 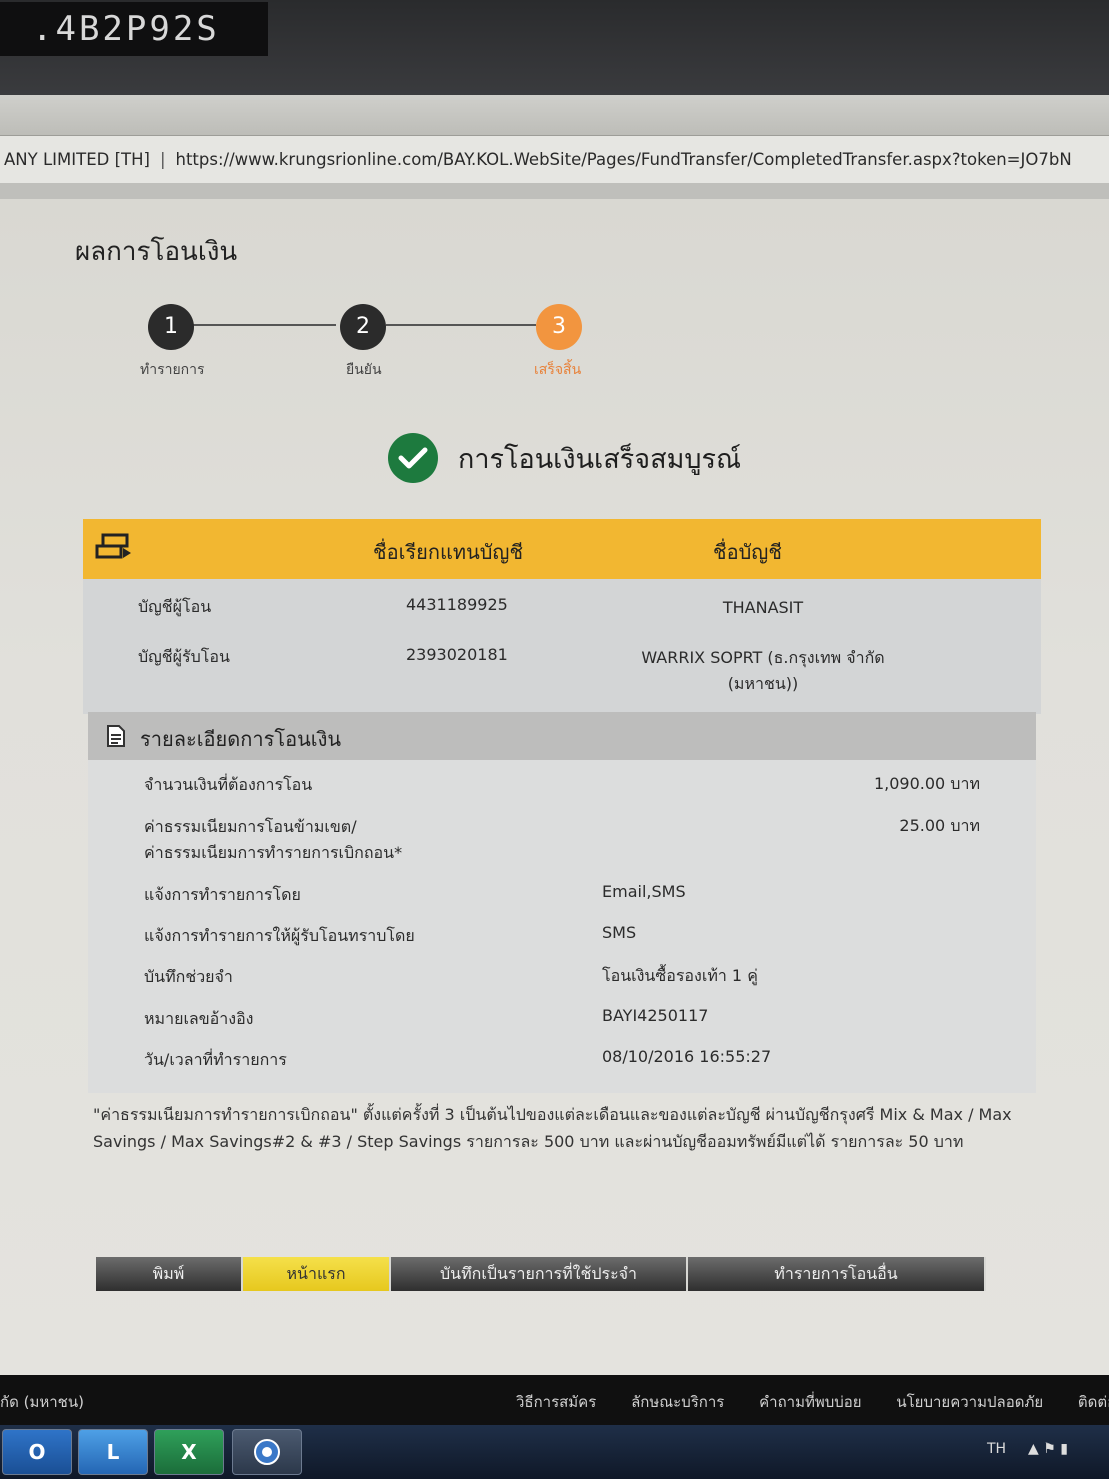 What do you see at coordinates (279, 935) in the screenshot?
I see `notify-recipient-label: แจ้งการทำรายการให้ผู้รับโอนทราบโดย` at bounding box center [279, 935].